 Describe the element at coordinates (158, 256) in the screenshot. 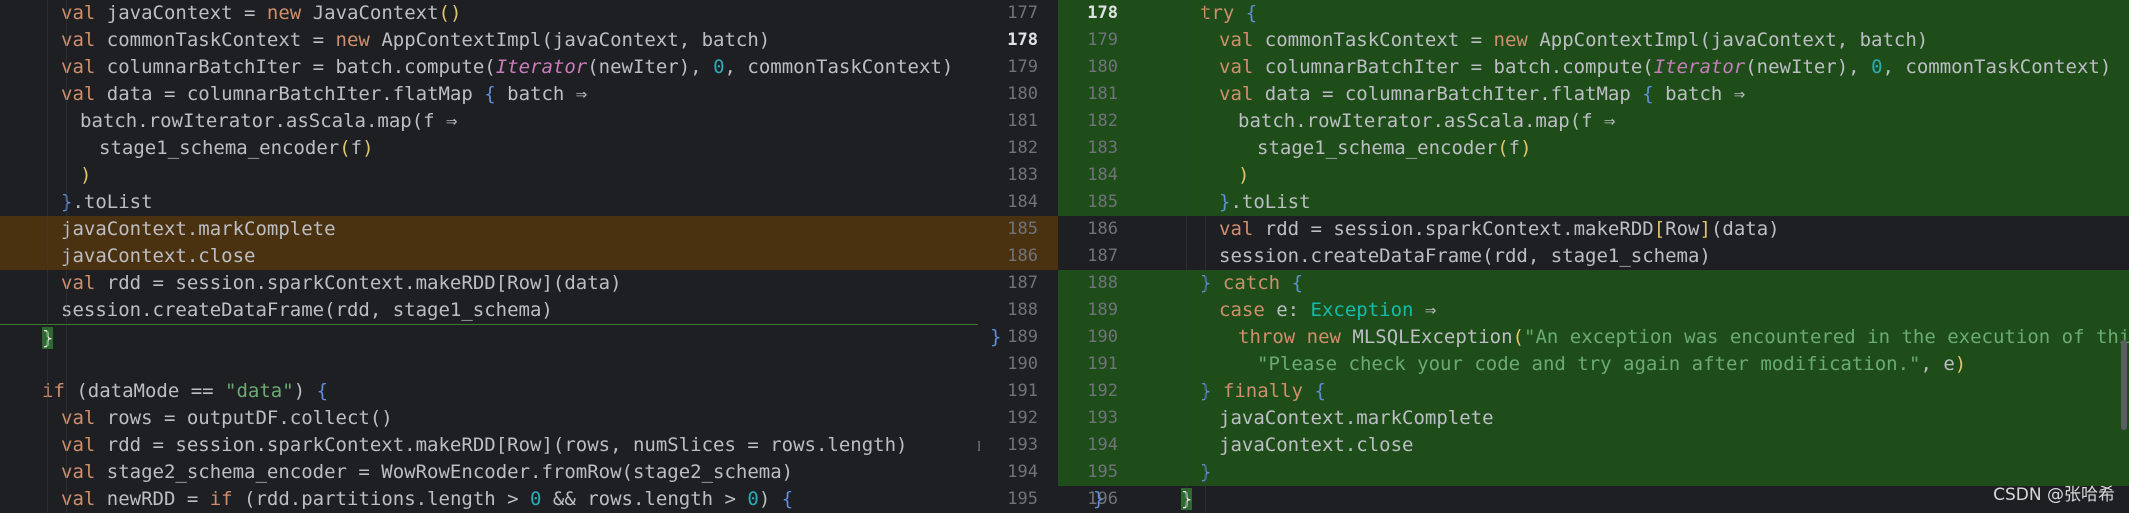

I see `code-text: javaContext.close` at that location.